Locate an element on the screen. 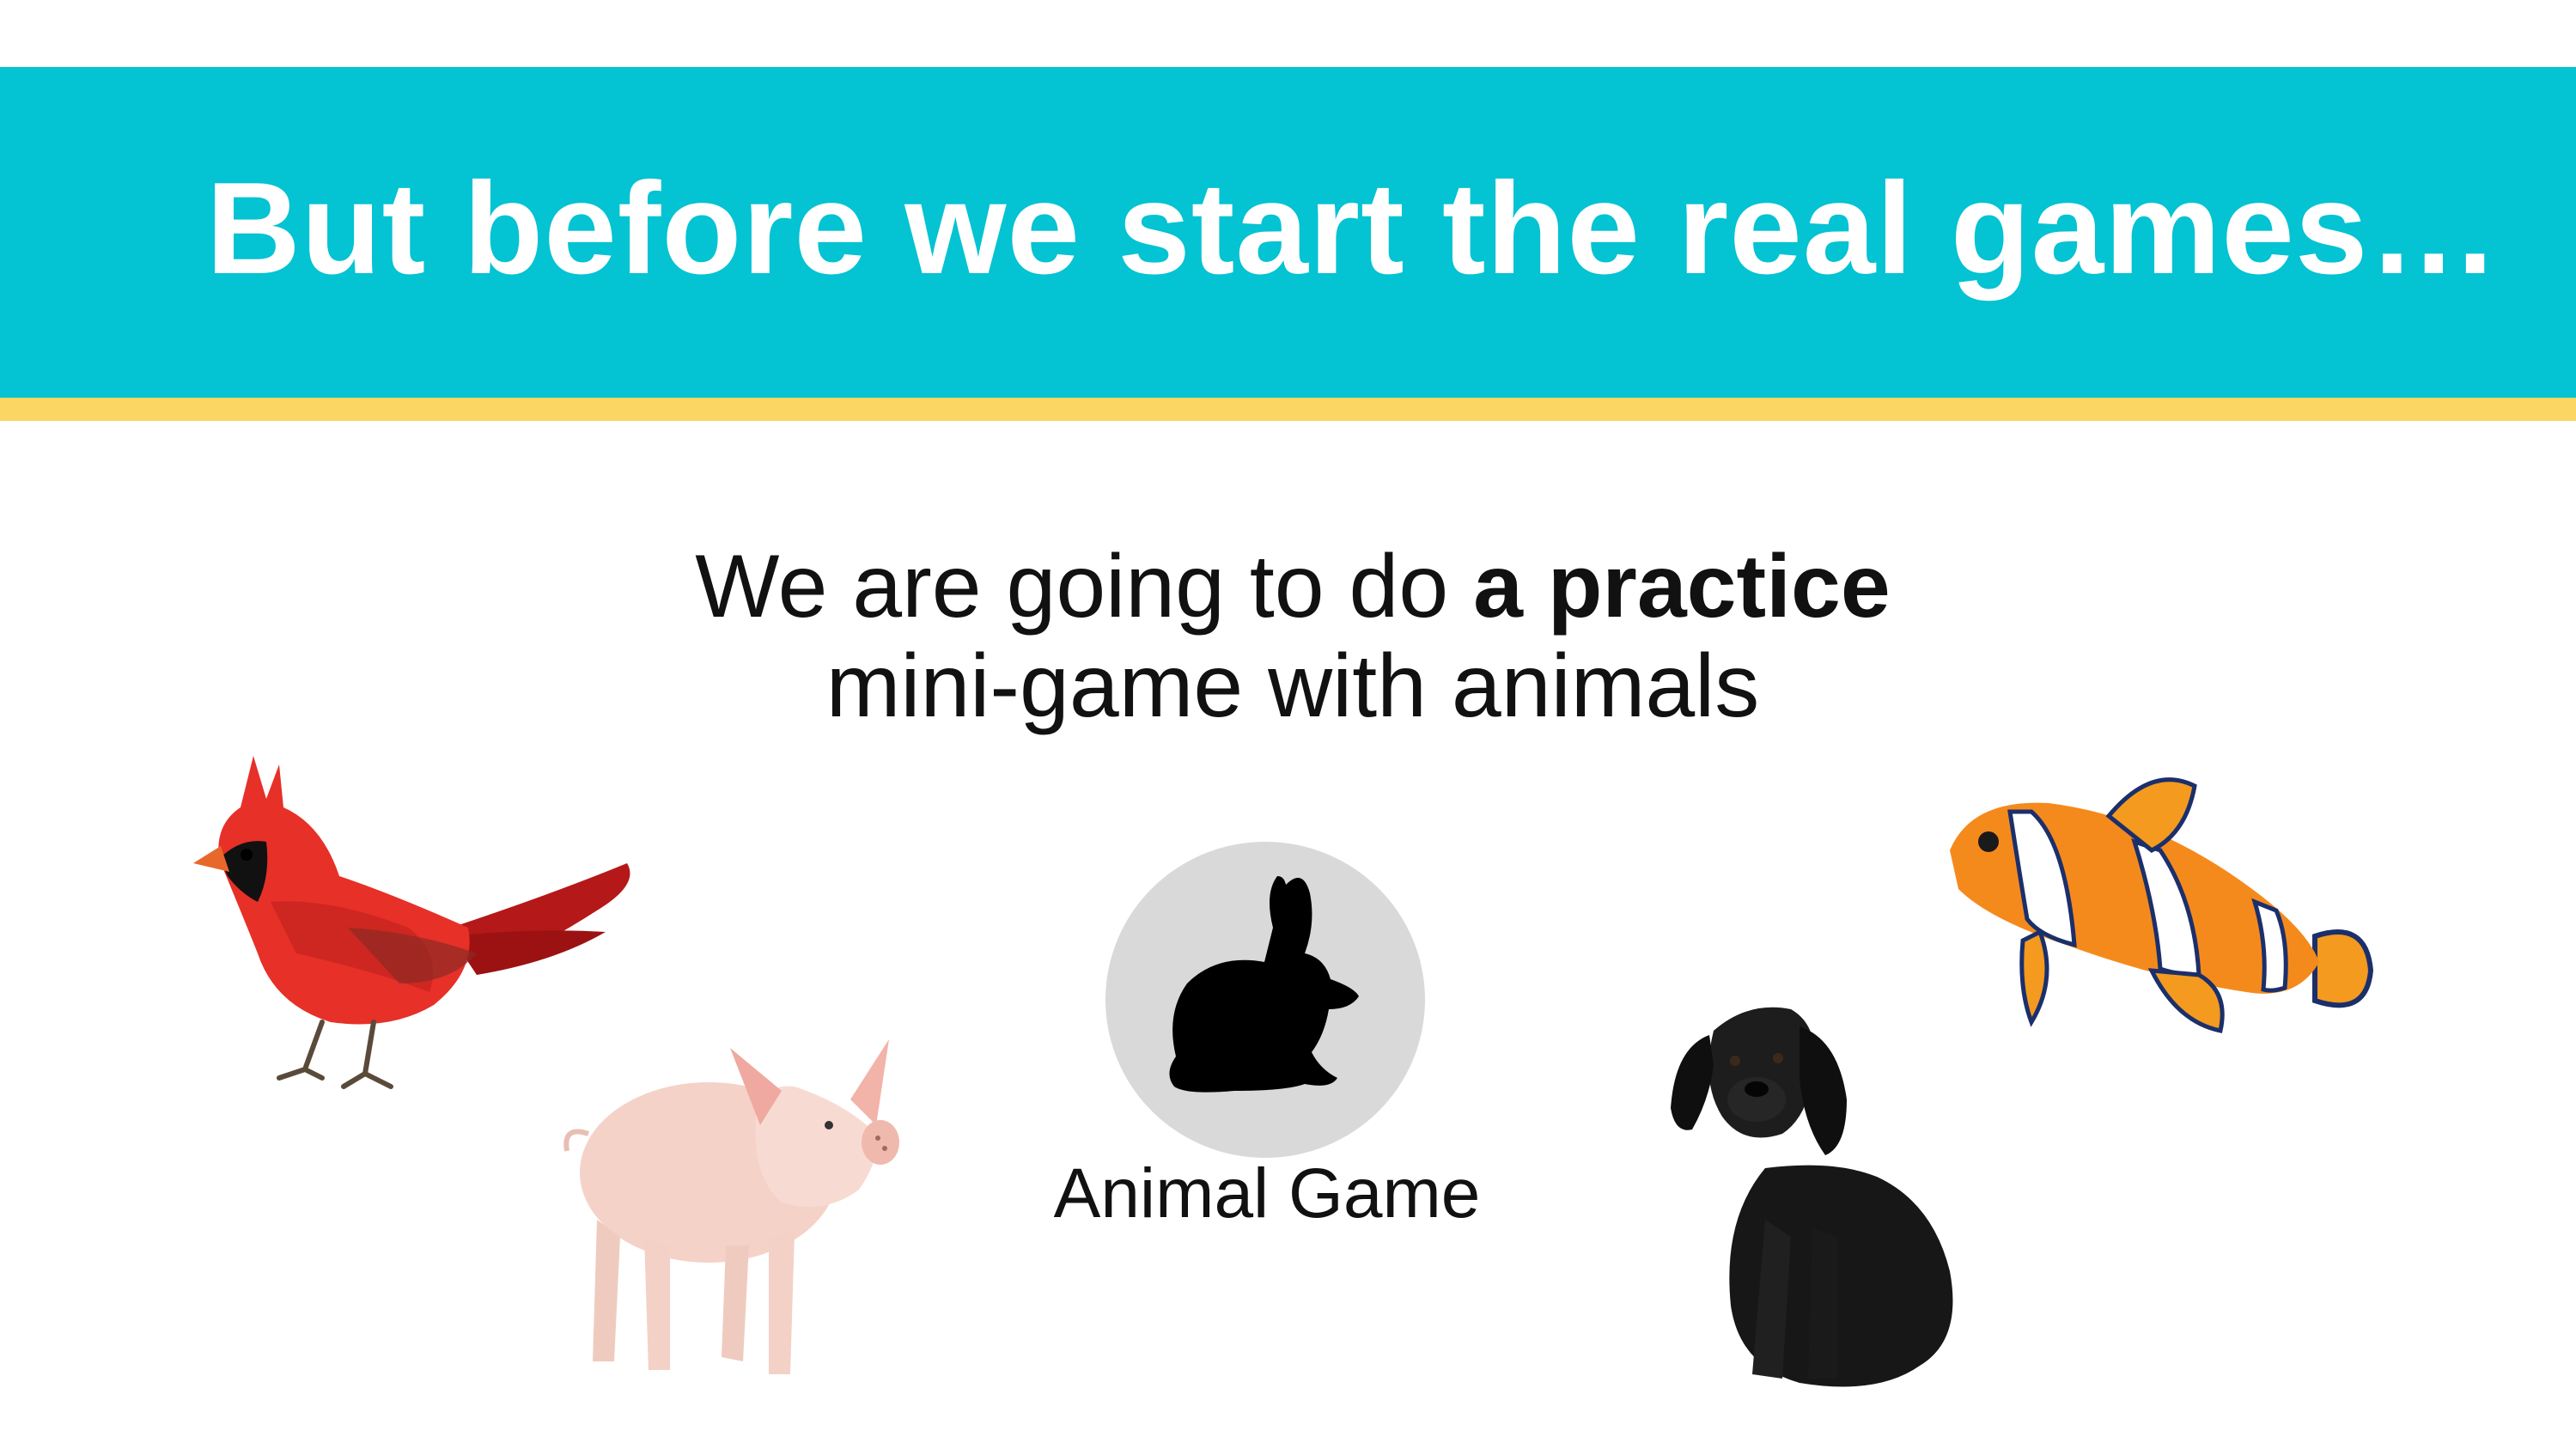 The height and width of the screenshot is (1449, 2576). animal-game-button: Animal Game is located at coordinates (1267, 1039).